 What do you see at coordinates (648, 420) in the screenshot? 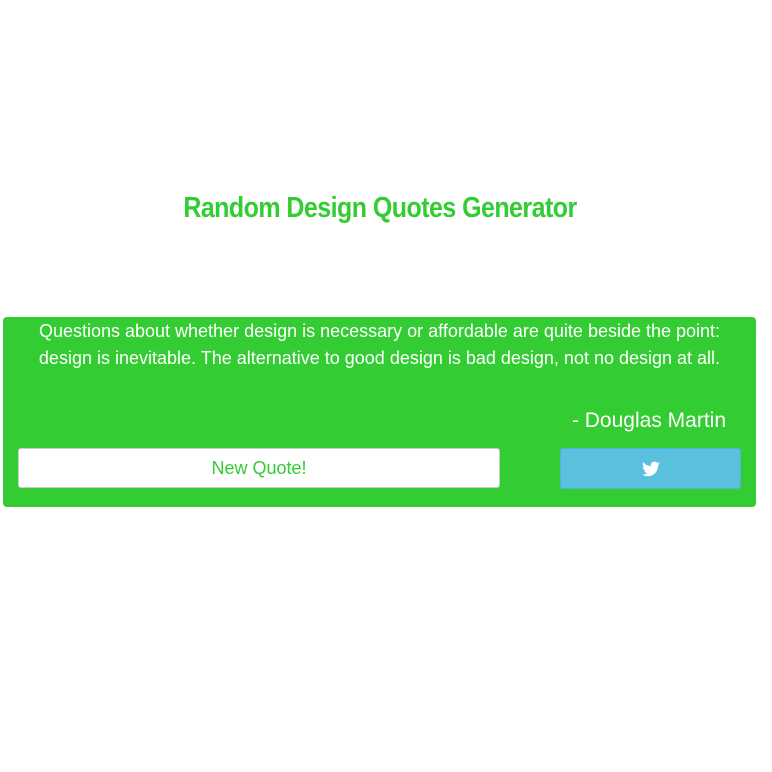
I see `quote-author: - Douglas Martin` at bounding box center [648, 420].